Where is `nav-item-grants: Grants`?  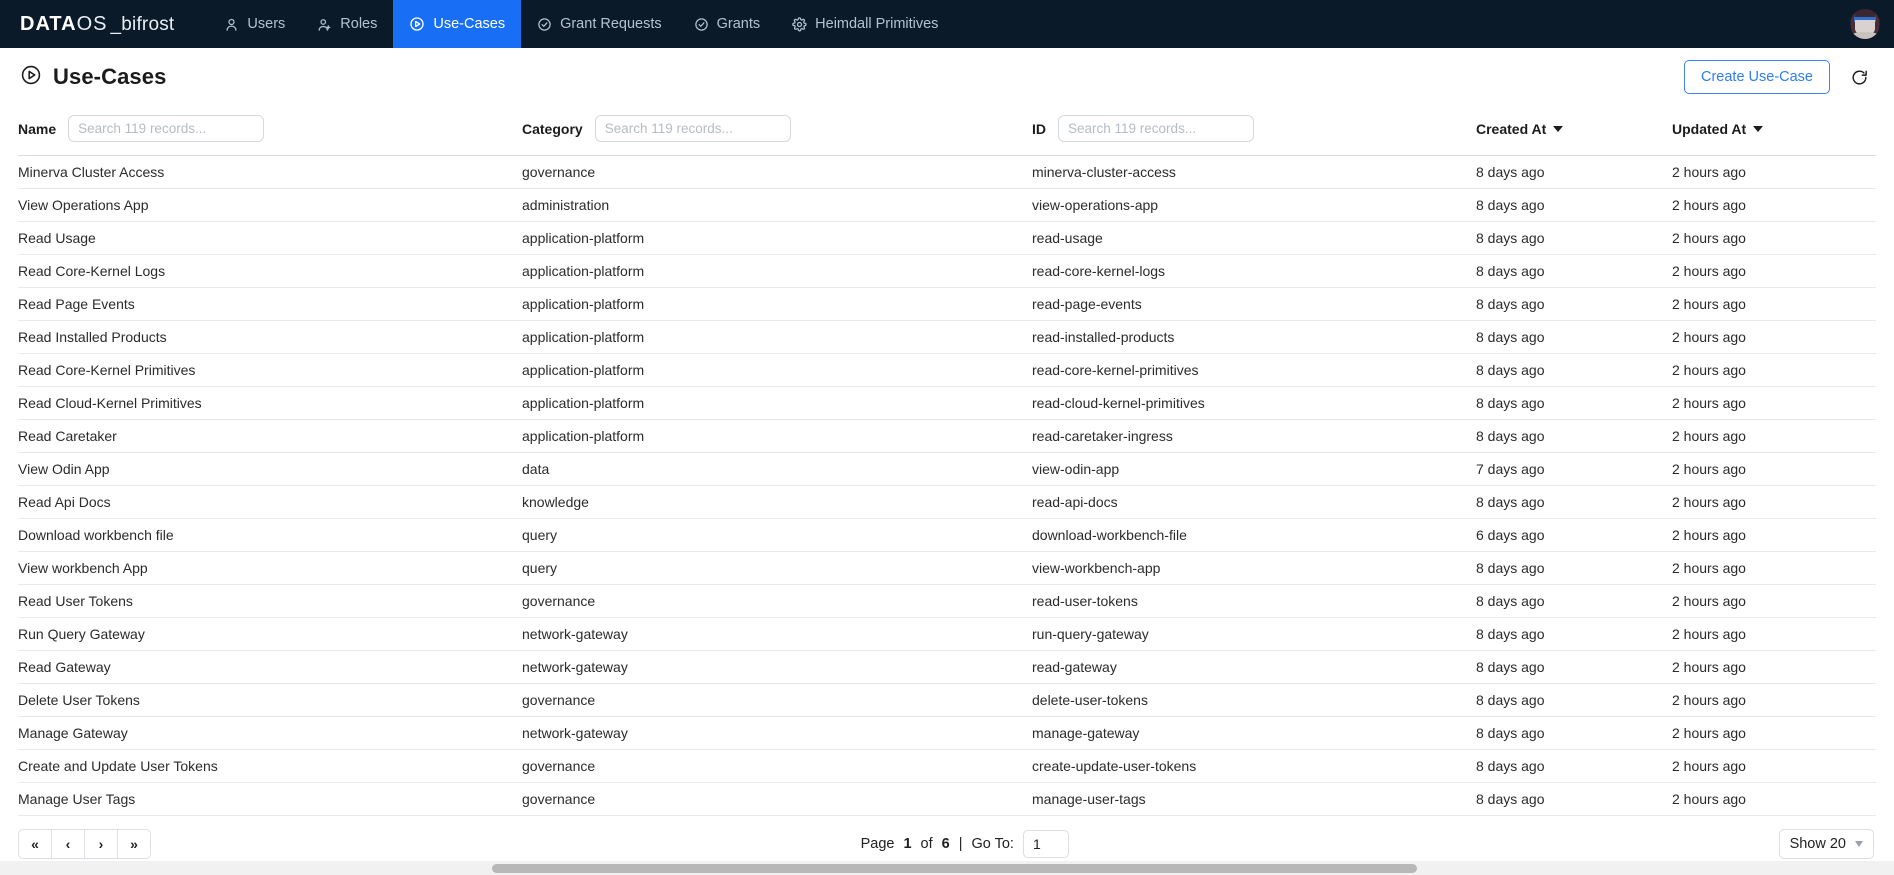
nav-item-grants: Grants is located at coordinates (727, 24).